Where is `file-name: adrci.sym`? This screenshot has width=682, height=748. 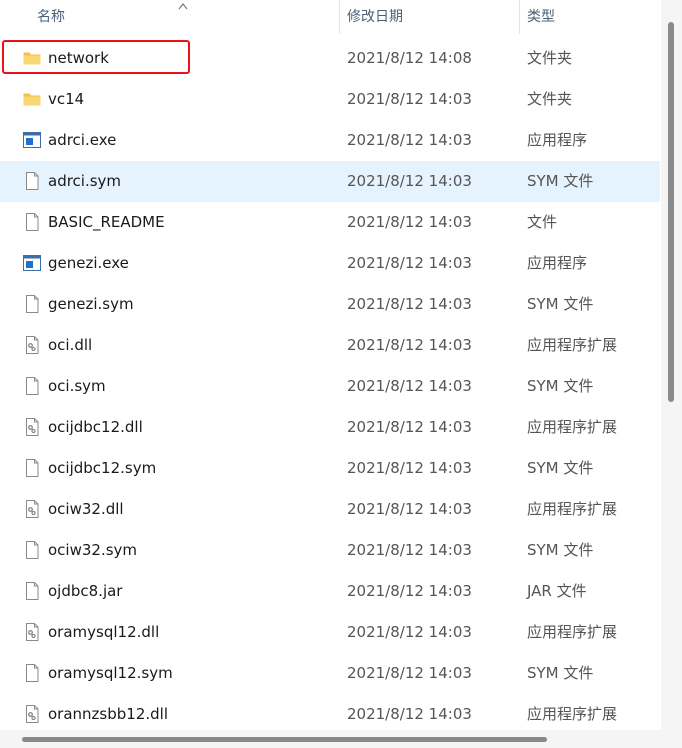 file-name: adrci.sym is located at coordinates (85, 181).